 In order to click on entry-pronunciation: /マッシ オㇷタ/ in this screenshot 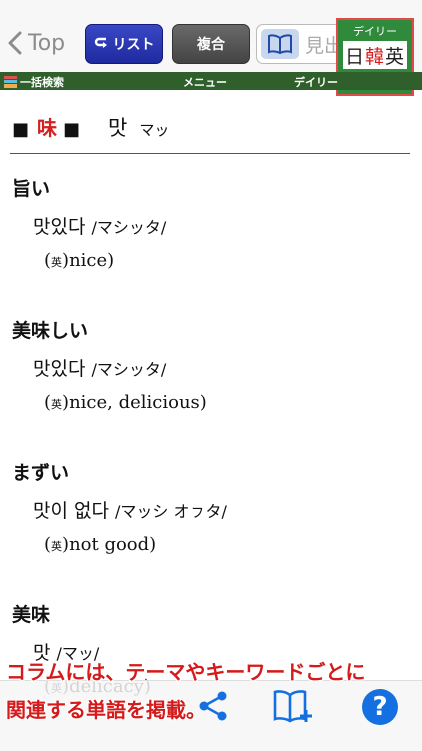, I will do `click(171, 511)`.